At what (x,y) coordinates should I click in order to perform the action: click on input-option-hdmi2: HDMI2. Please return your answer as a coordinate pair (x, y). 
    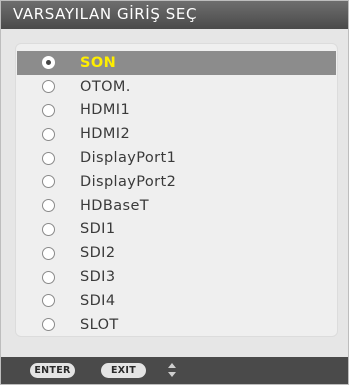
    Looking at the image, I should click on (176, 134).